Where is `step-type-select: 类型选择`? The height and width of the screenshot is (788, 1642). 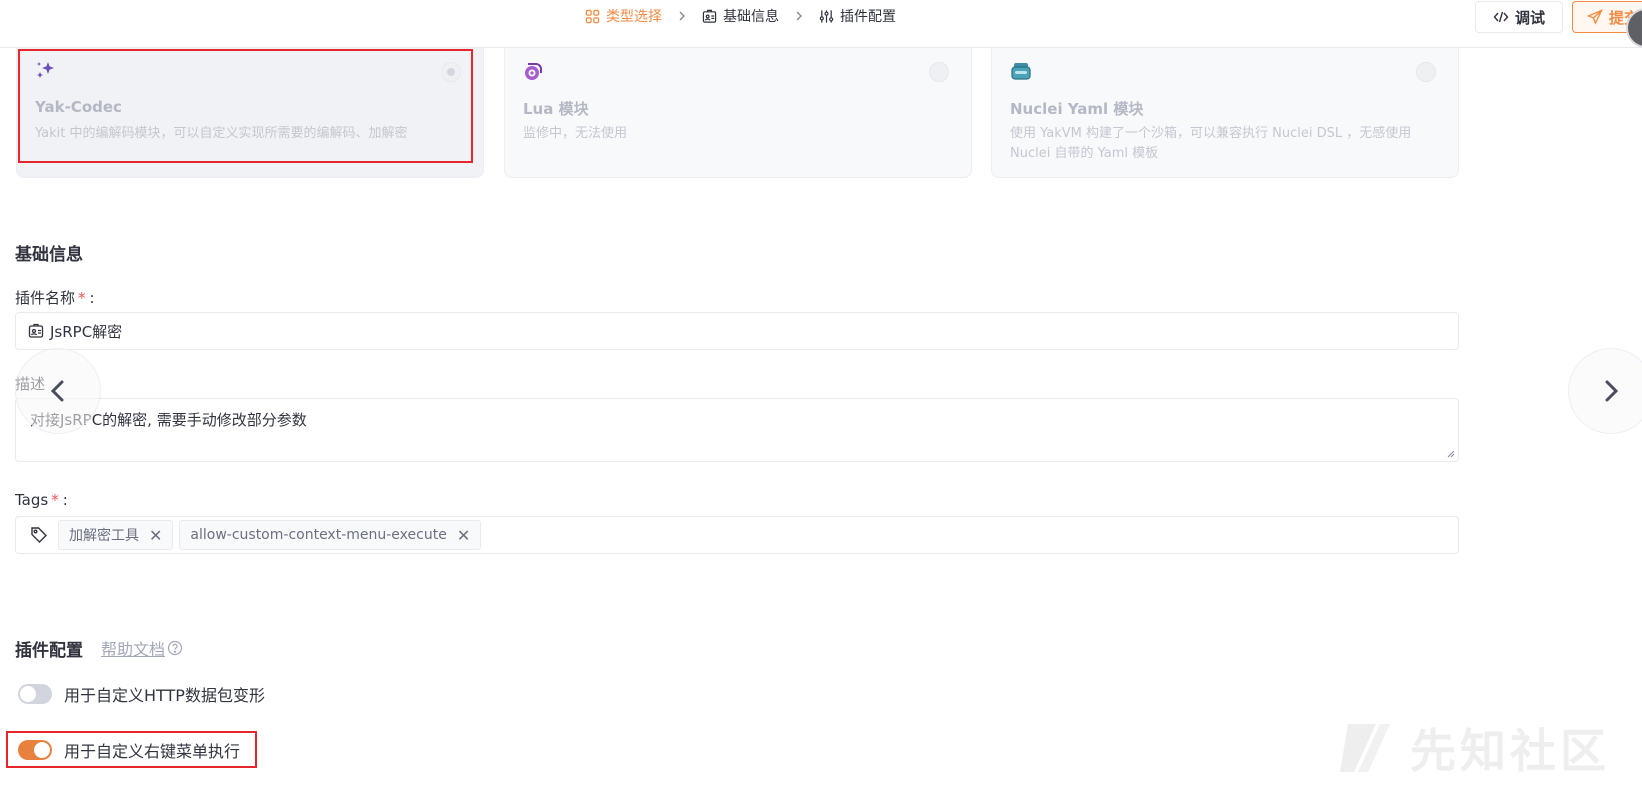
step-type-select: 类型选择 is located at coordinates (623, 16).